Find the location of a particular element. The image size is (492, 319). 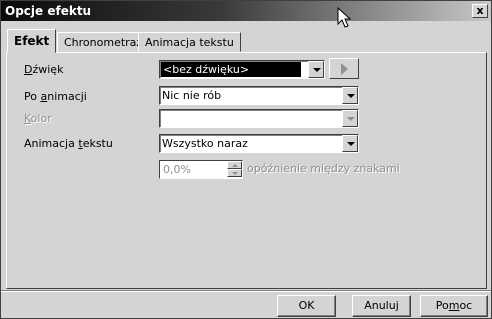

cancel-button: Anuluj is located at coordinates (381, 306).